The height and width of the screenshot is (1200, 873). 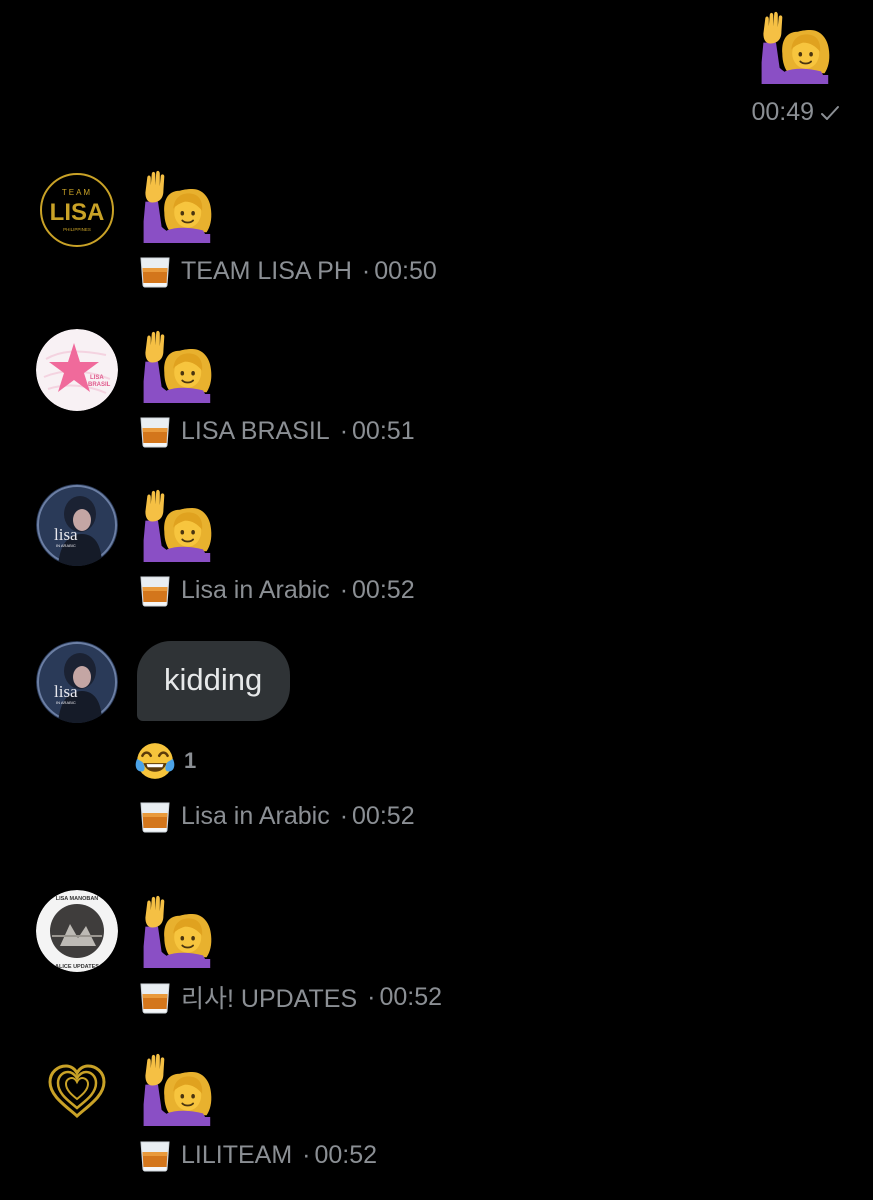 What do you see at coordinates (782, 112) in the screenshot?
I see `message-time: 00:49` at bounding box center [782, 112].